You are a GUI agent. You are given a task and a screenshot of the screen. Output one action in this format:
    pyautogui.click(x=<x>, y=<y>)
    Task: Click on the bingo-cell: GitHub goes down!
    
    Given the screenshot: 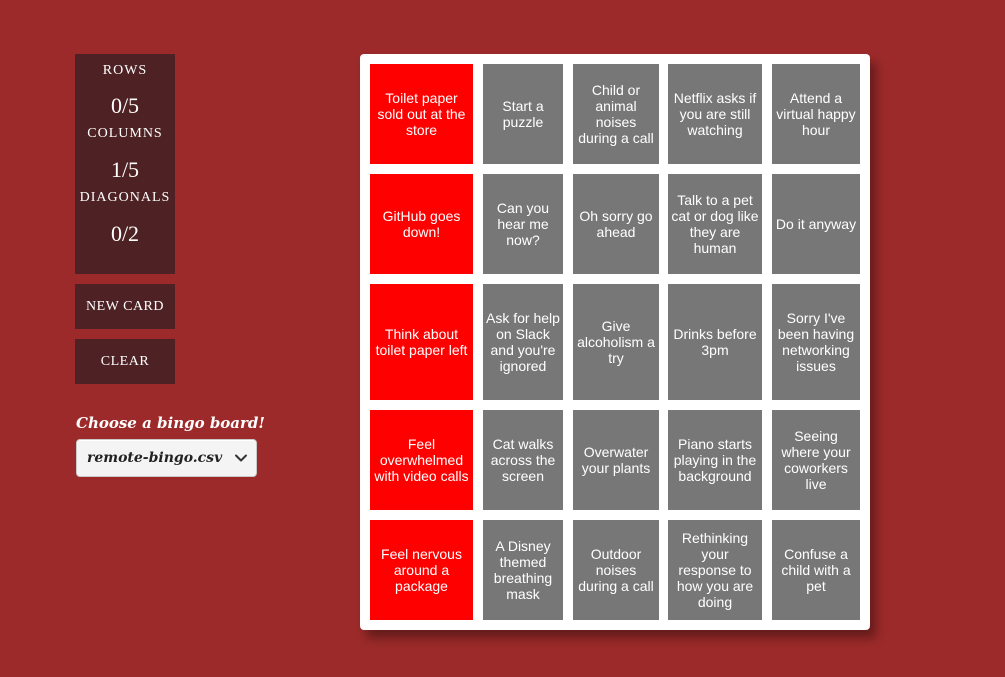 What is the action you would take?
    pyautogui.click(x=421, y=224)
    